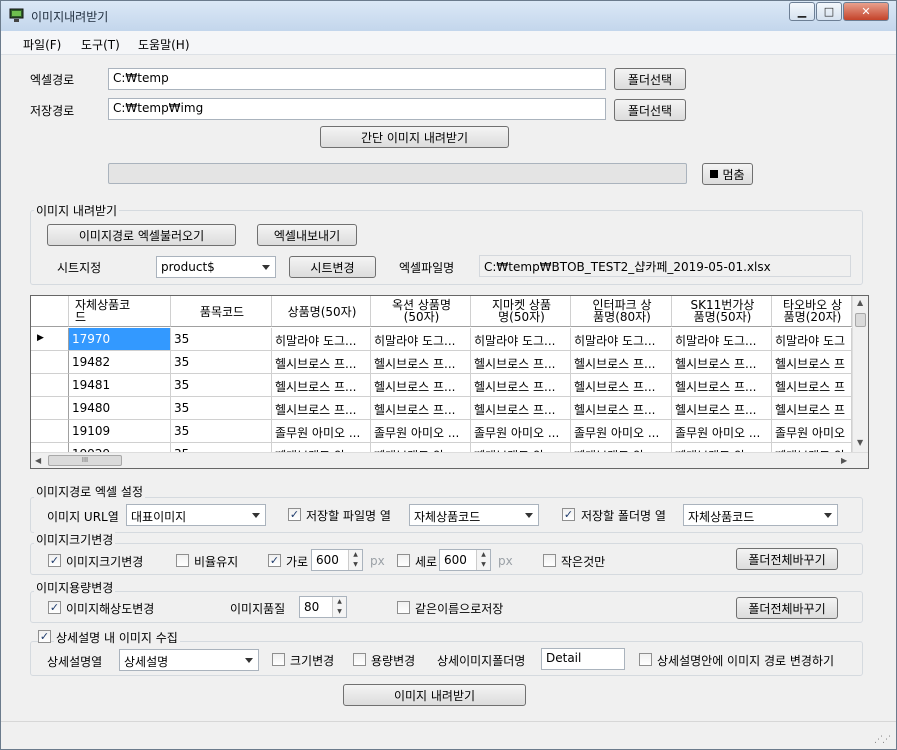 This screenshot has width=897, height=750. I want to click on width-checkbox: ✓, so click(274, 560).